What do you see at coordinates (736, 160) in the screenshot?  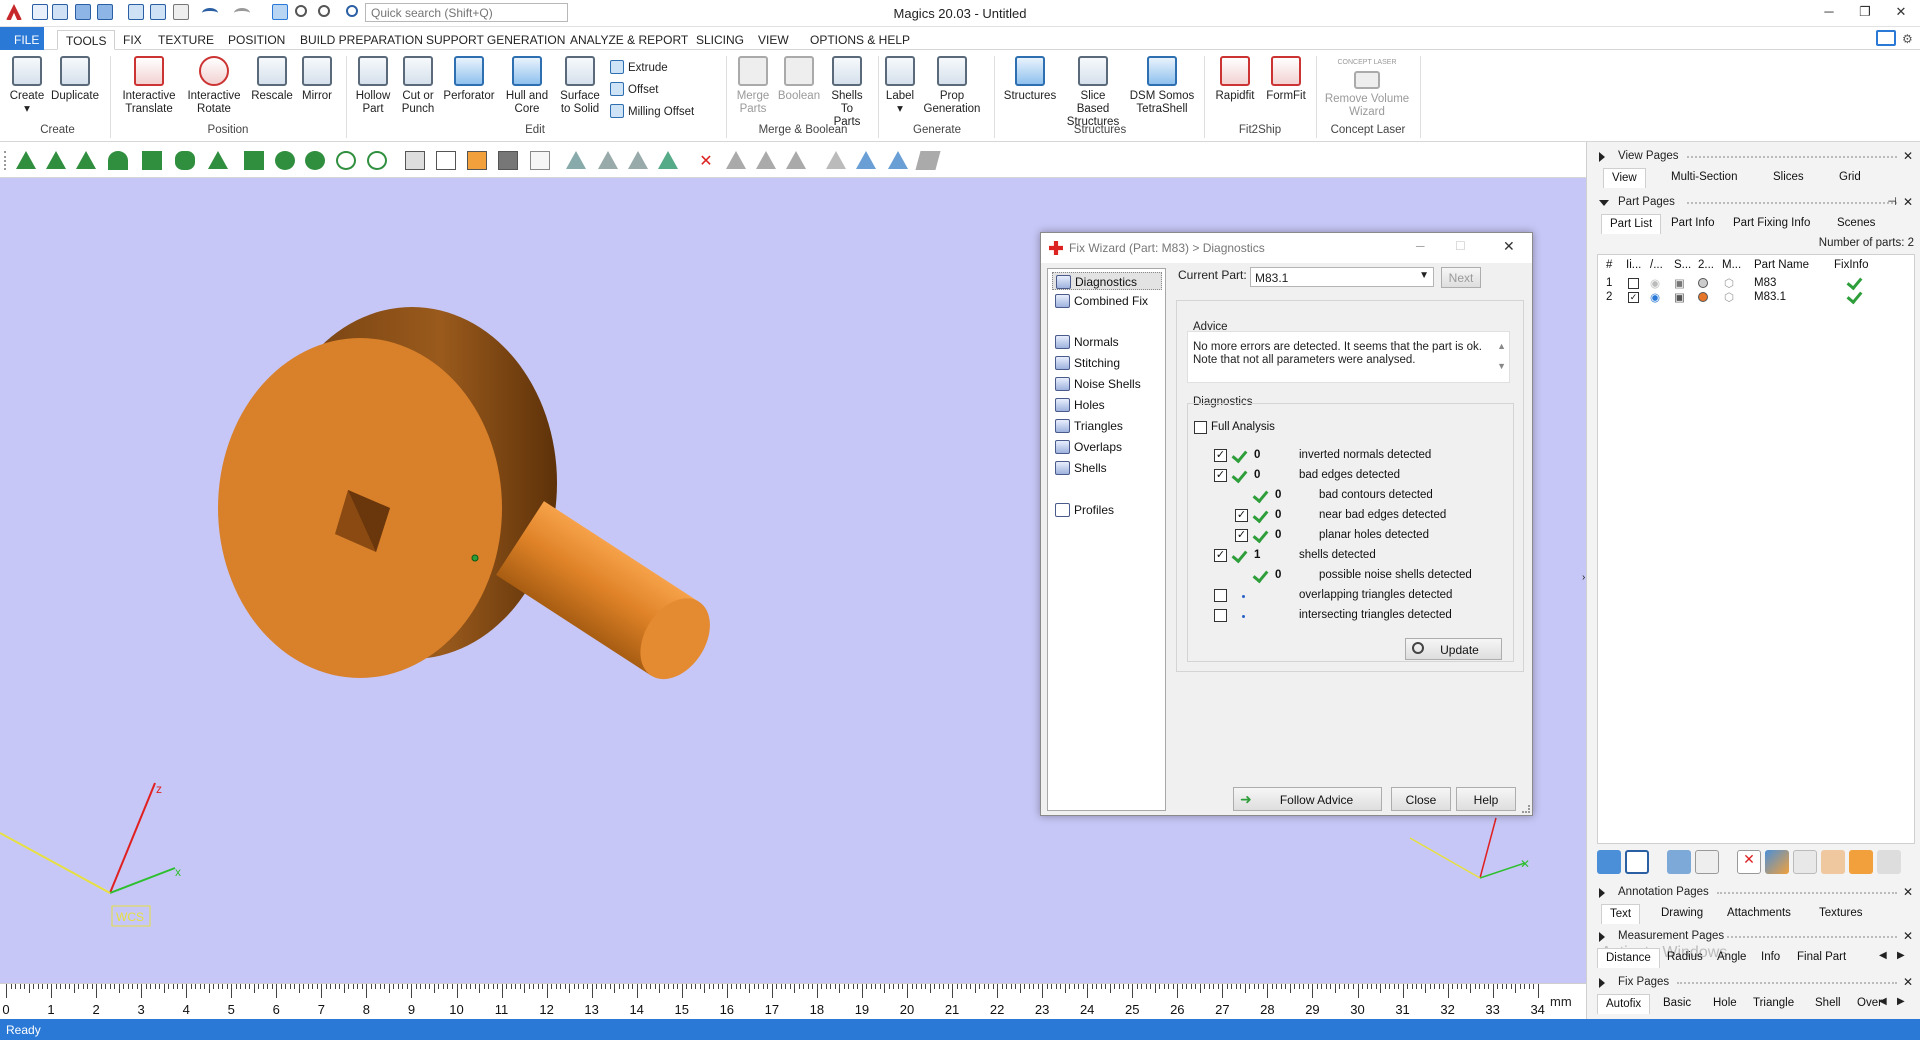 I see `invert-marking-icon` at bounding box center [736, 160].